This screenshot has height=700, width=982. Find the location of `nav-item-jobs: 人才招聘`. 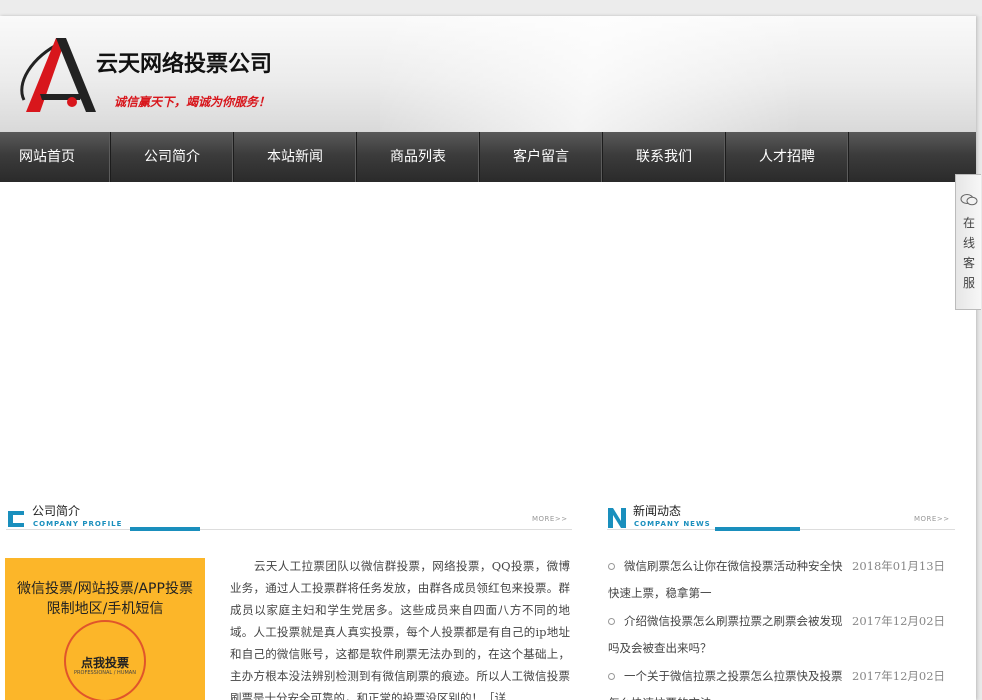

nav-item-jobs: 人才招聘 is located at coordinates (787, 157).